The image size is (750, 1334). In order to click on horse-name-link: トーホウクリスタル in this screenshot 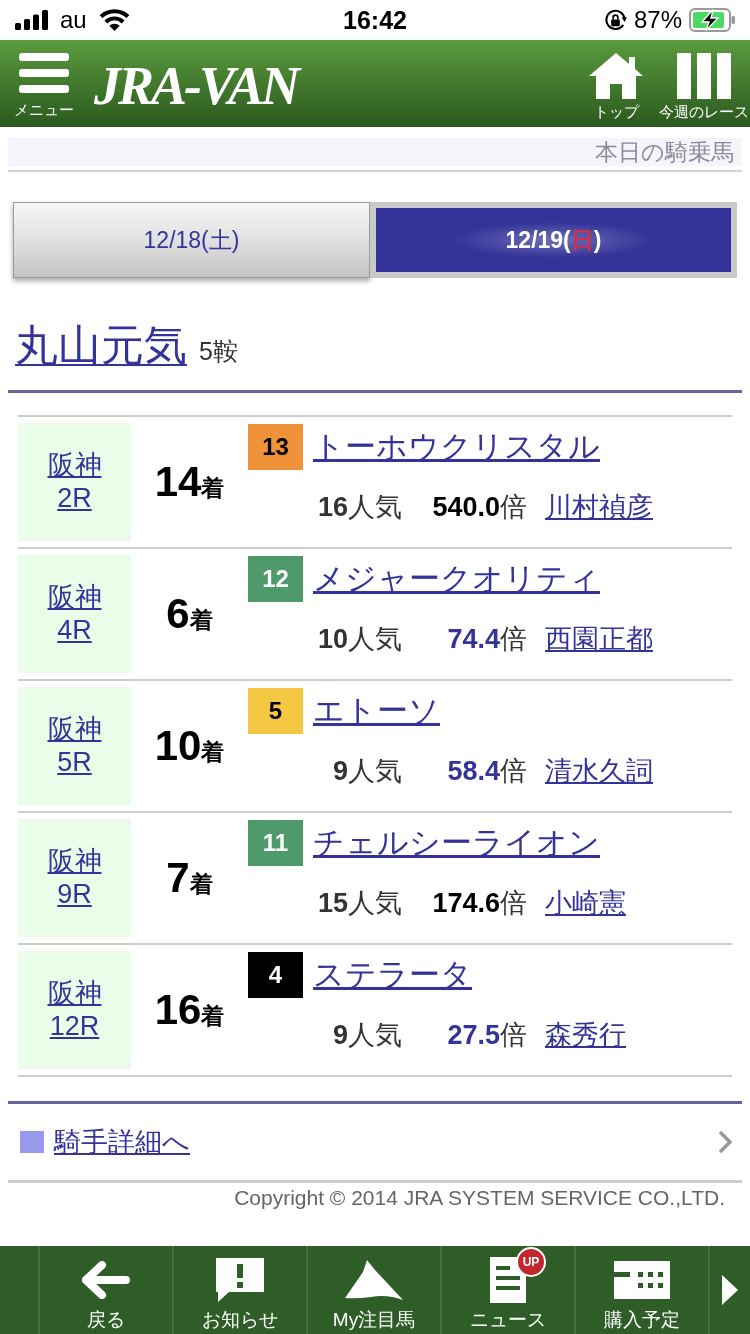, I will do `click(456, 447)`.